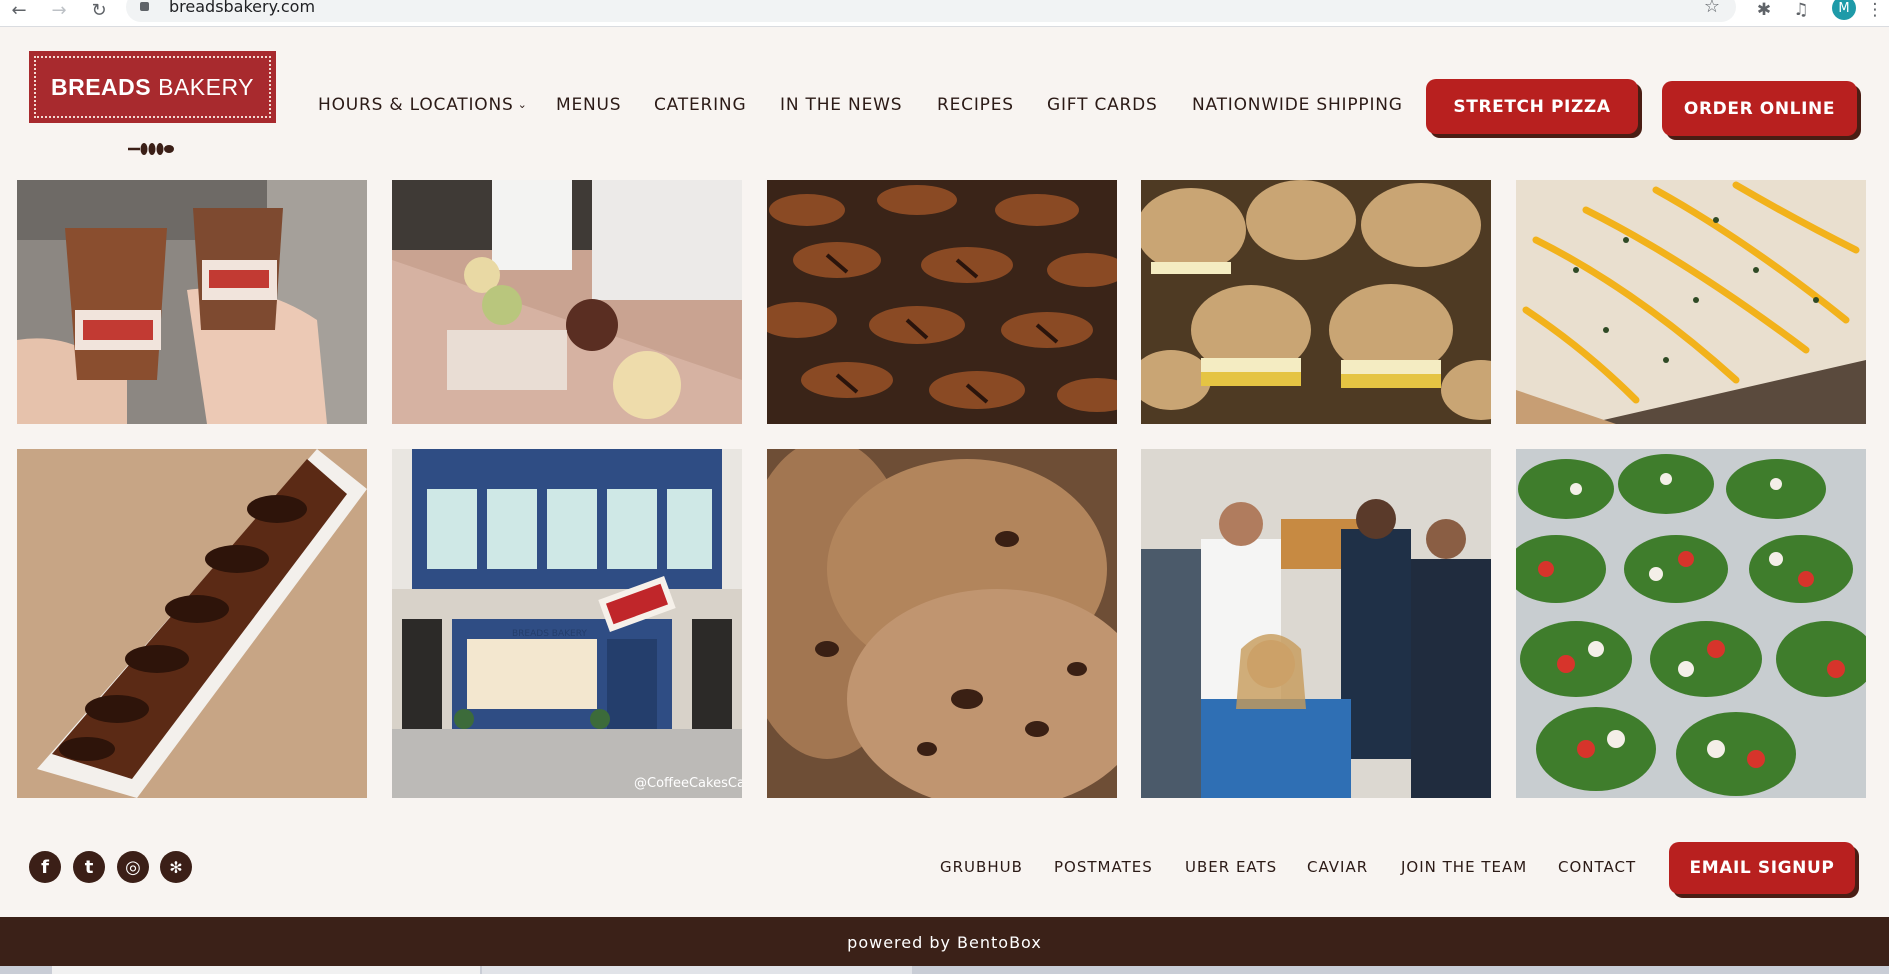 The image size is (1889, 974). I want to click on instagram-icon: ◎, so click(133, 867).